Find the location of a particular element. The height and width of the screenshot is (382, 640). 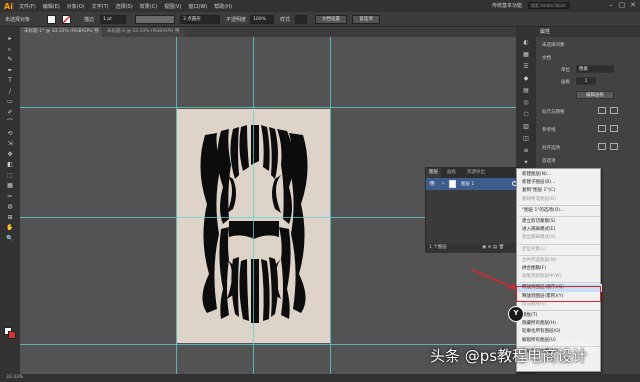

zoom-level: 33.33% is located at coordinates (14, 377).